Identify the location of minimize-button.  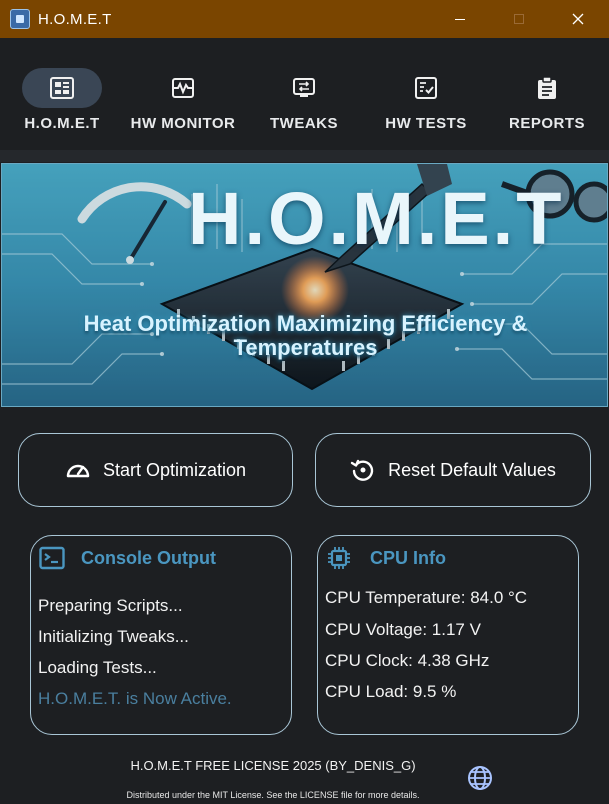
(460, 19).